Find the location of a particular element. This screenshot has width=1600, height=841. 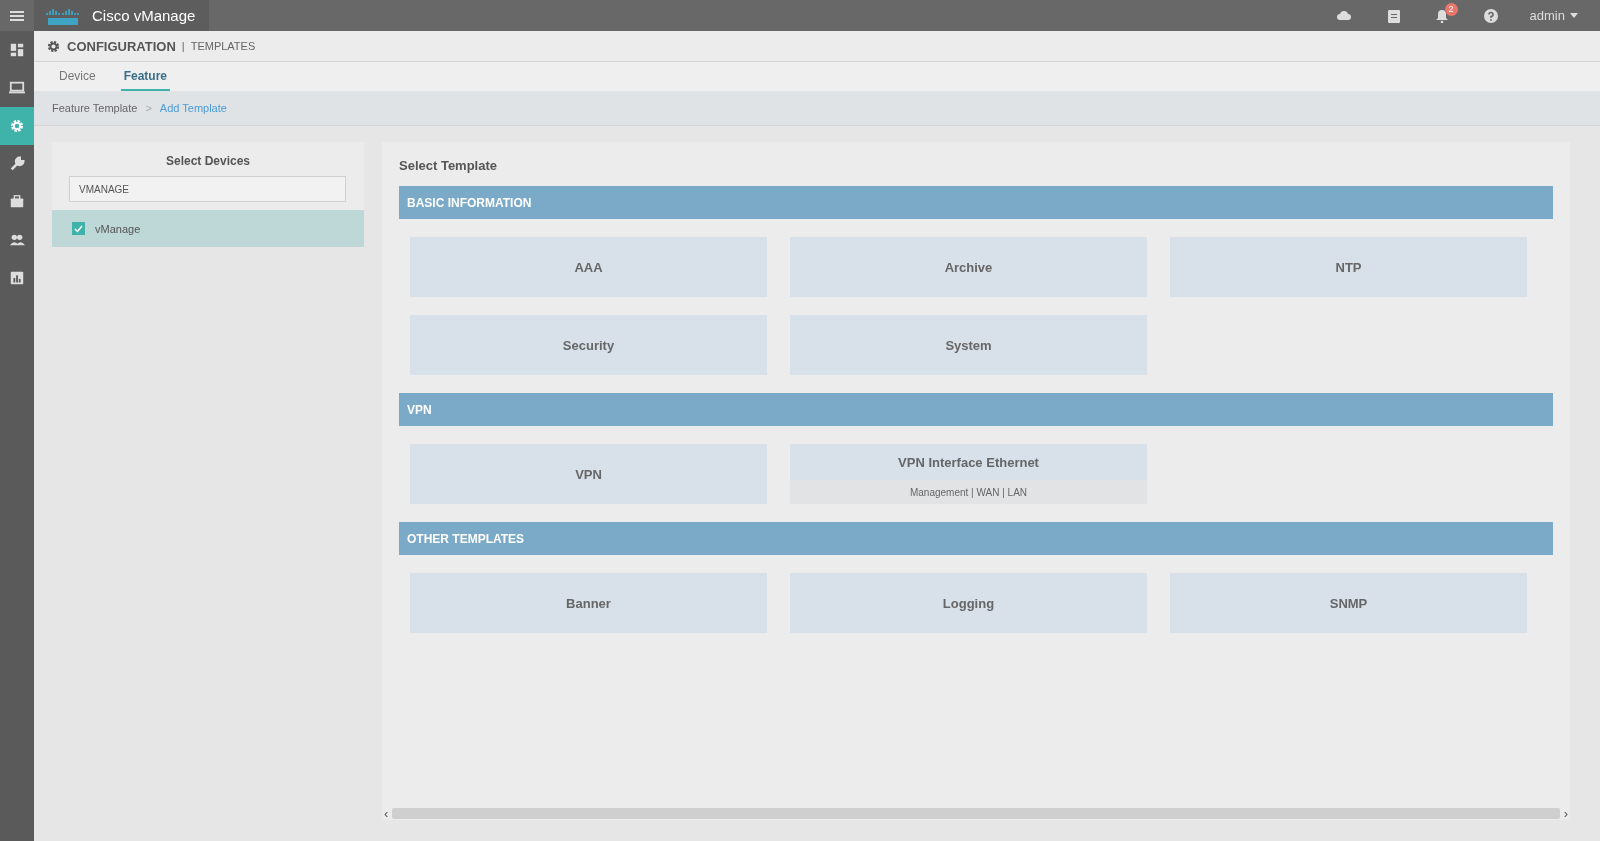

wrench-icon is located at coordinates (17, 164).